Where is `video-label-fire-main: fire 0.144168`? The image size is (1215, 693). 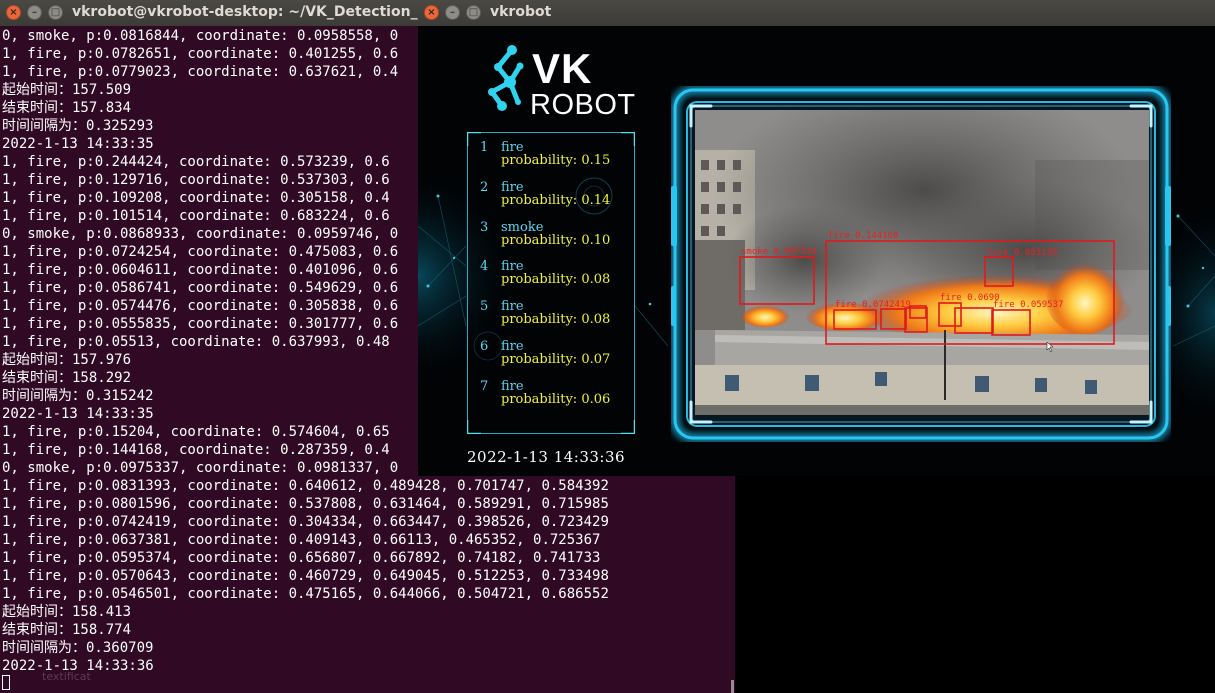 video-label-fire-main: fire 0.144168 is located at coordinates (863, 236).